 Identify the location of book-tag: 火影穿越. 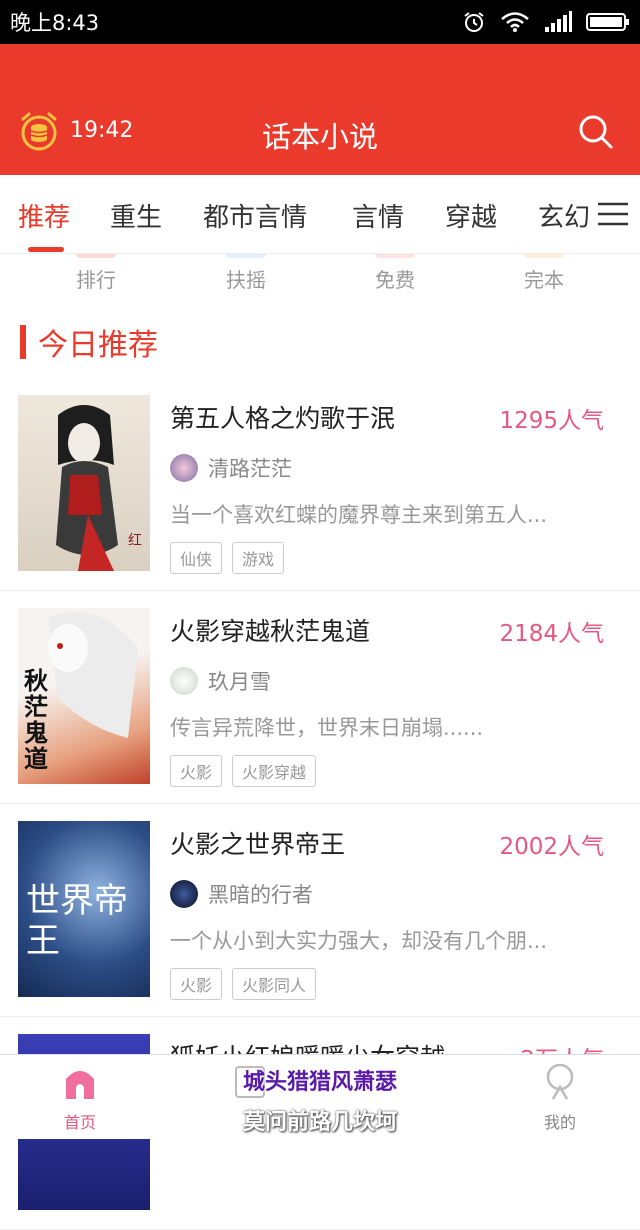
(274, 771).